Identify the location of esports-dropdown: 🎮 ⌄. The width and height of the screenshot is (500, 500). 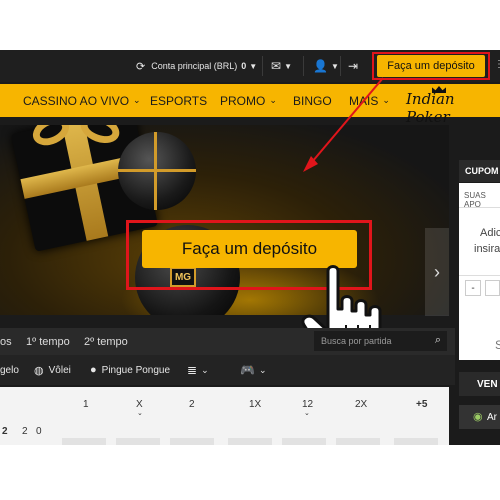
(253, 370).